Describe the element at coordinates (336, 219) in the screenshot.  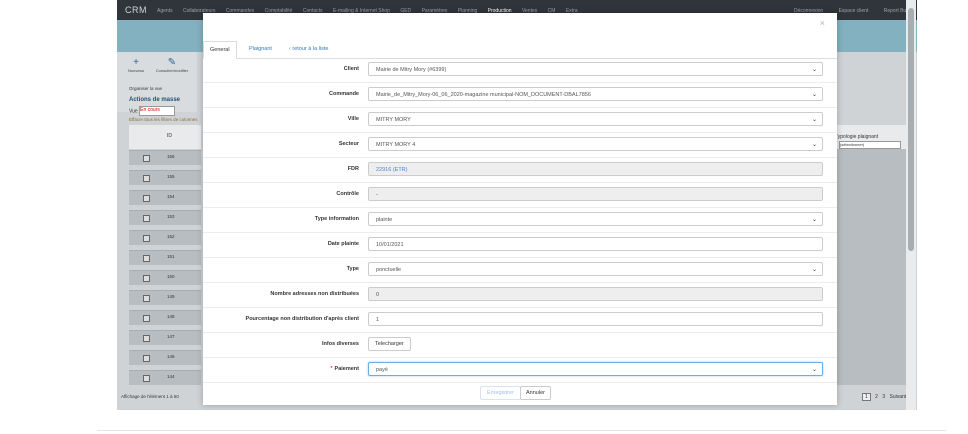
I see `type-information-label: Type information` at that location.